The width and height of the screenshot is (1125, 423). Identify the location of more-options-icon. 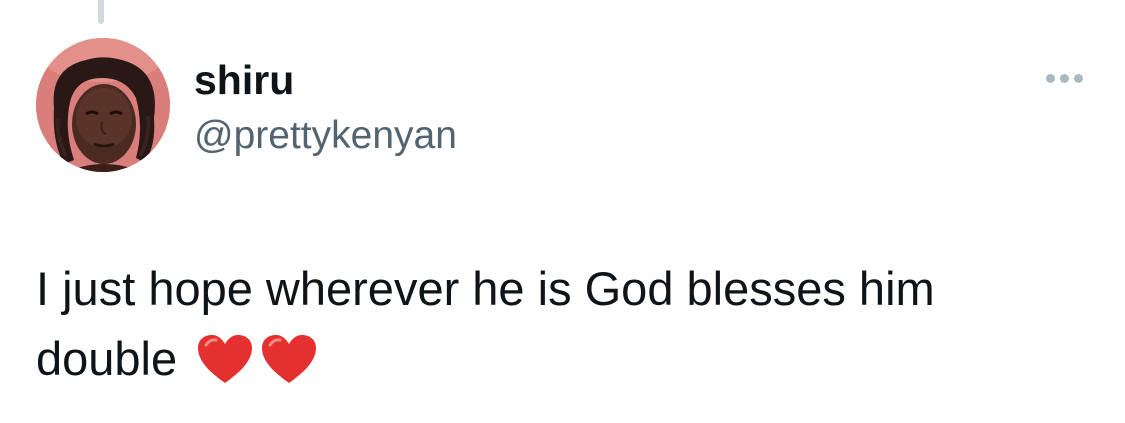
(1064, 78).